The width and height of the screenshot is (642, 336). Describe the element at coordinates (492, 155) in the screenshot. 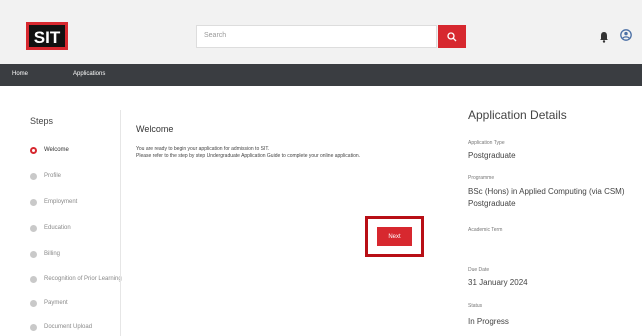

I see `application-type-value: Postgraduate` at that location.